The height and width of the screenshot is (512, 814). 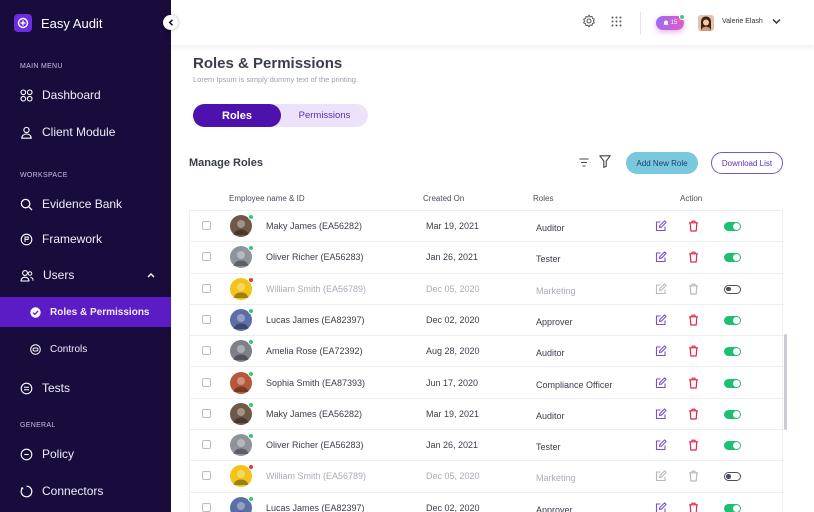 I want to click on sidebar-item-users: Users, so click(x=85, y=275).